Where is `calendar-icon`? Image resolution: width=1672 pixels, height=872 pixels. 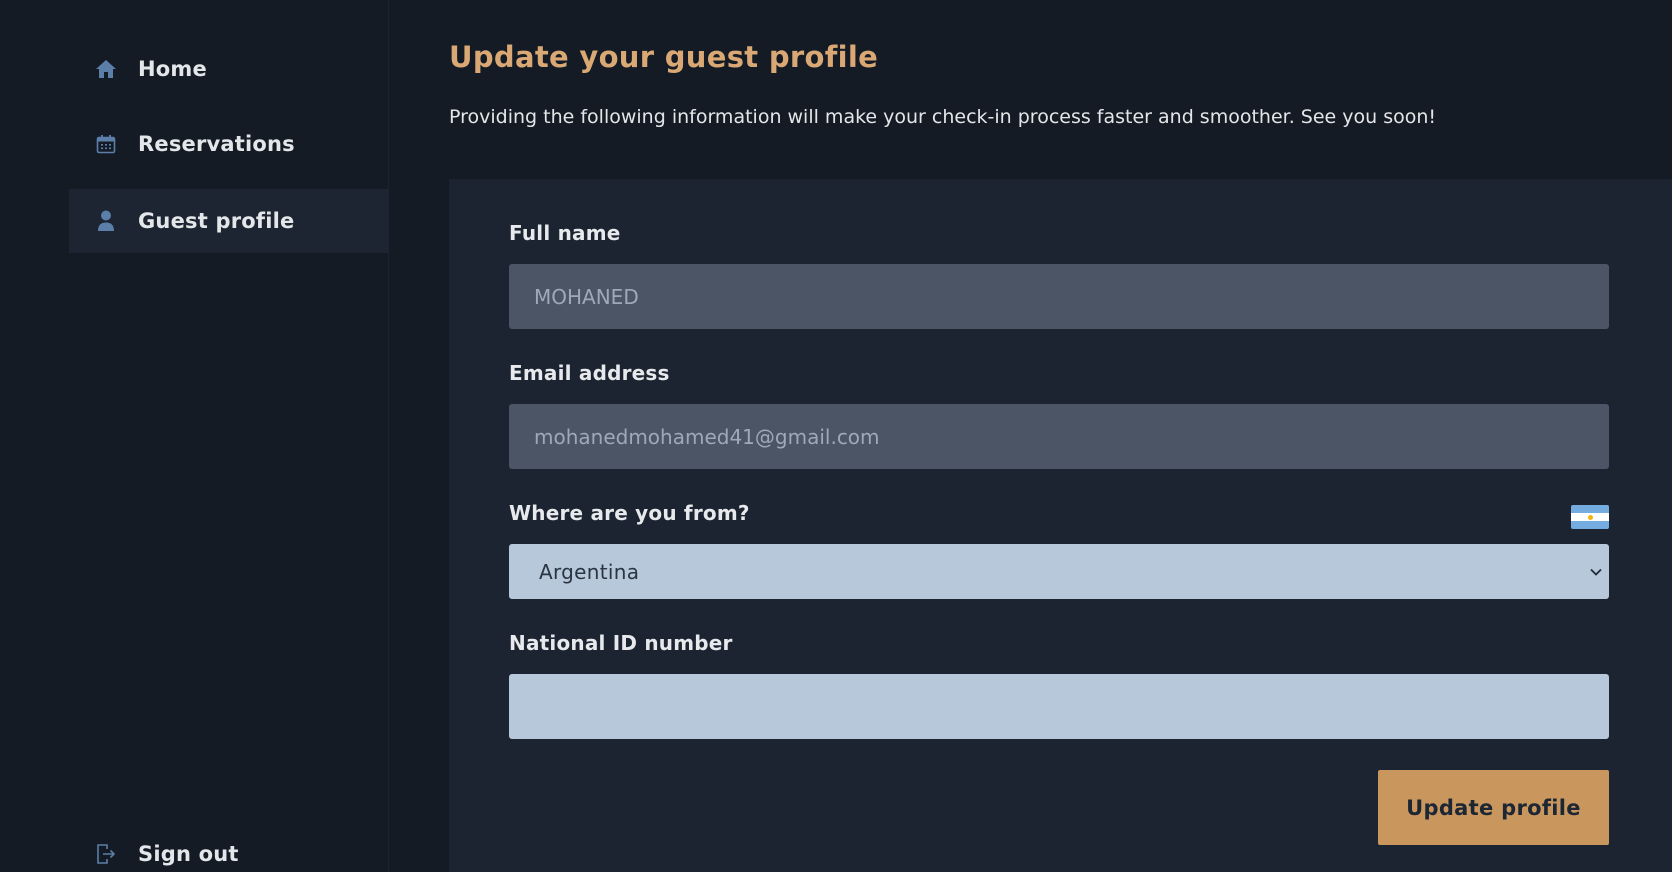 calendar-icon is located at coordinates (106, 144).